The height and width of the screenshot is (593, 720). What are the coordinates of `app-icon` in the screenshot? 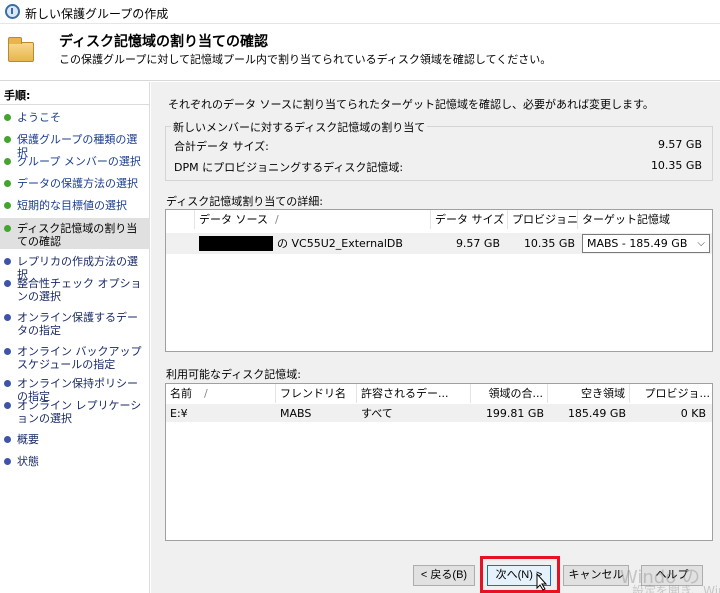 It's located at (12, 11).